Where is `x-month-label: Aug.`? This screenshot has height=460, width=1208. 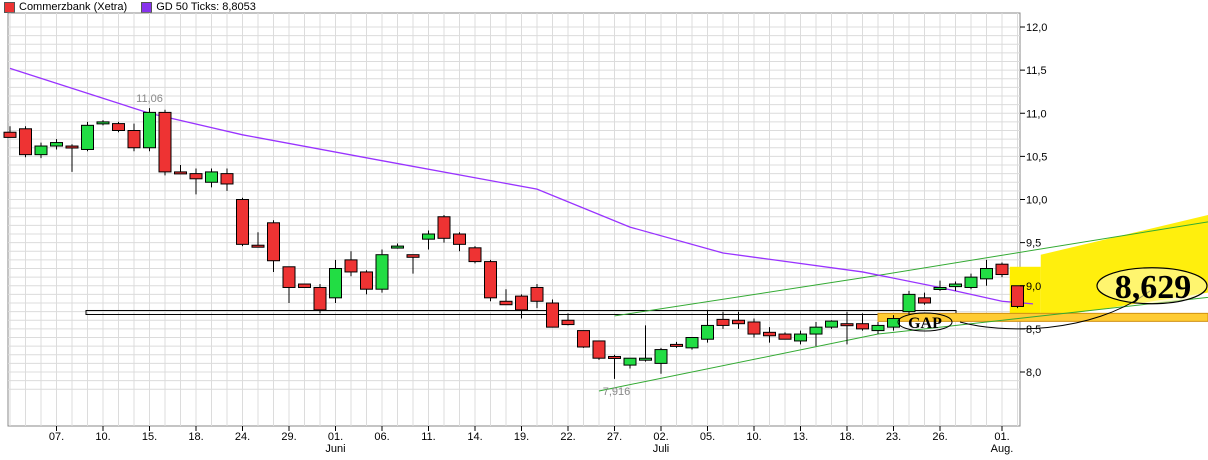 x-month-label: Aug. is located at coordinates (1002, 449).